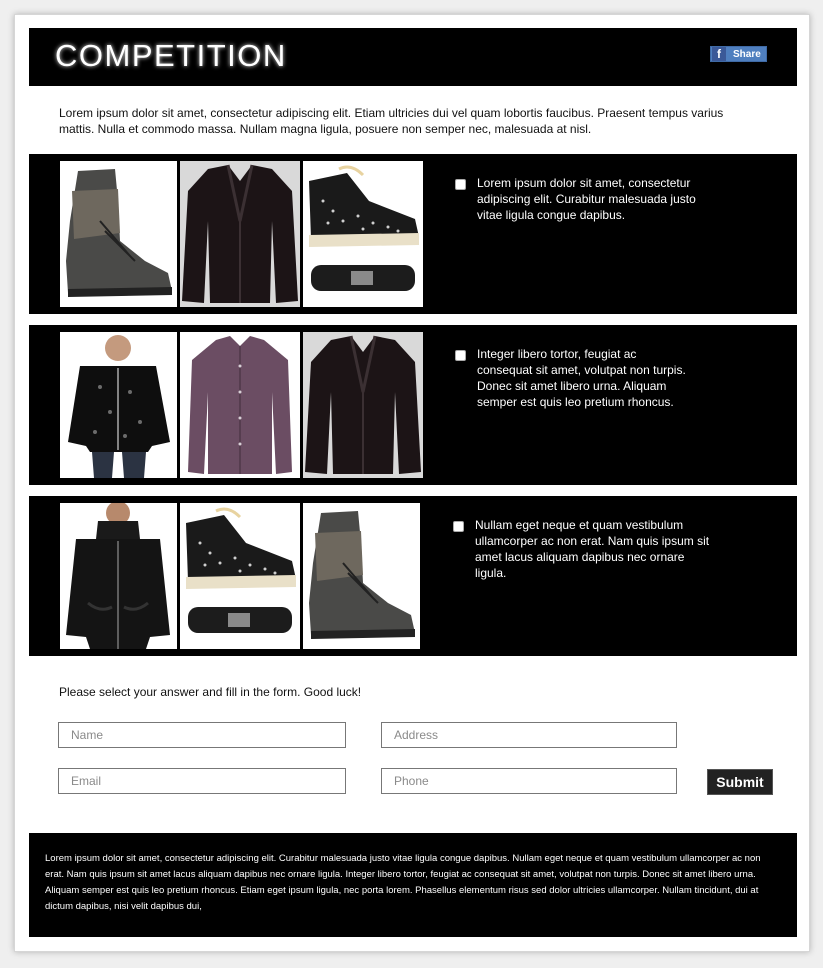 The width and height of the screenshot is (823, 968). I want to click on phone-field, so click(529, 781).